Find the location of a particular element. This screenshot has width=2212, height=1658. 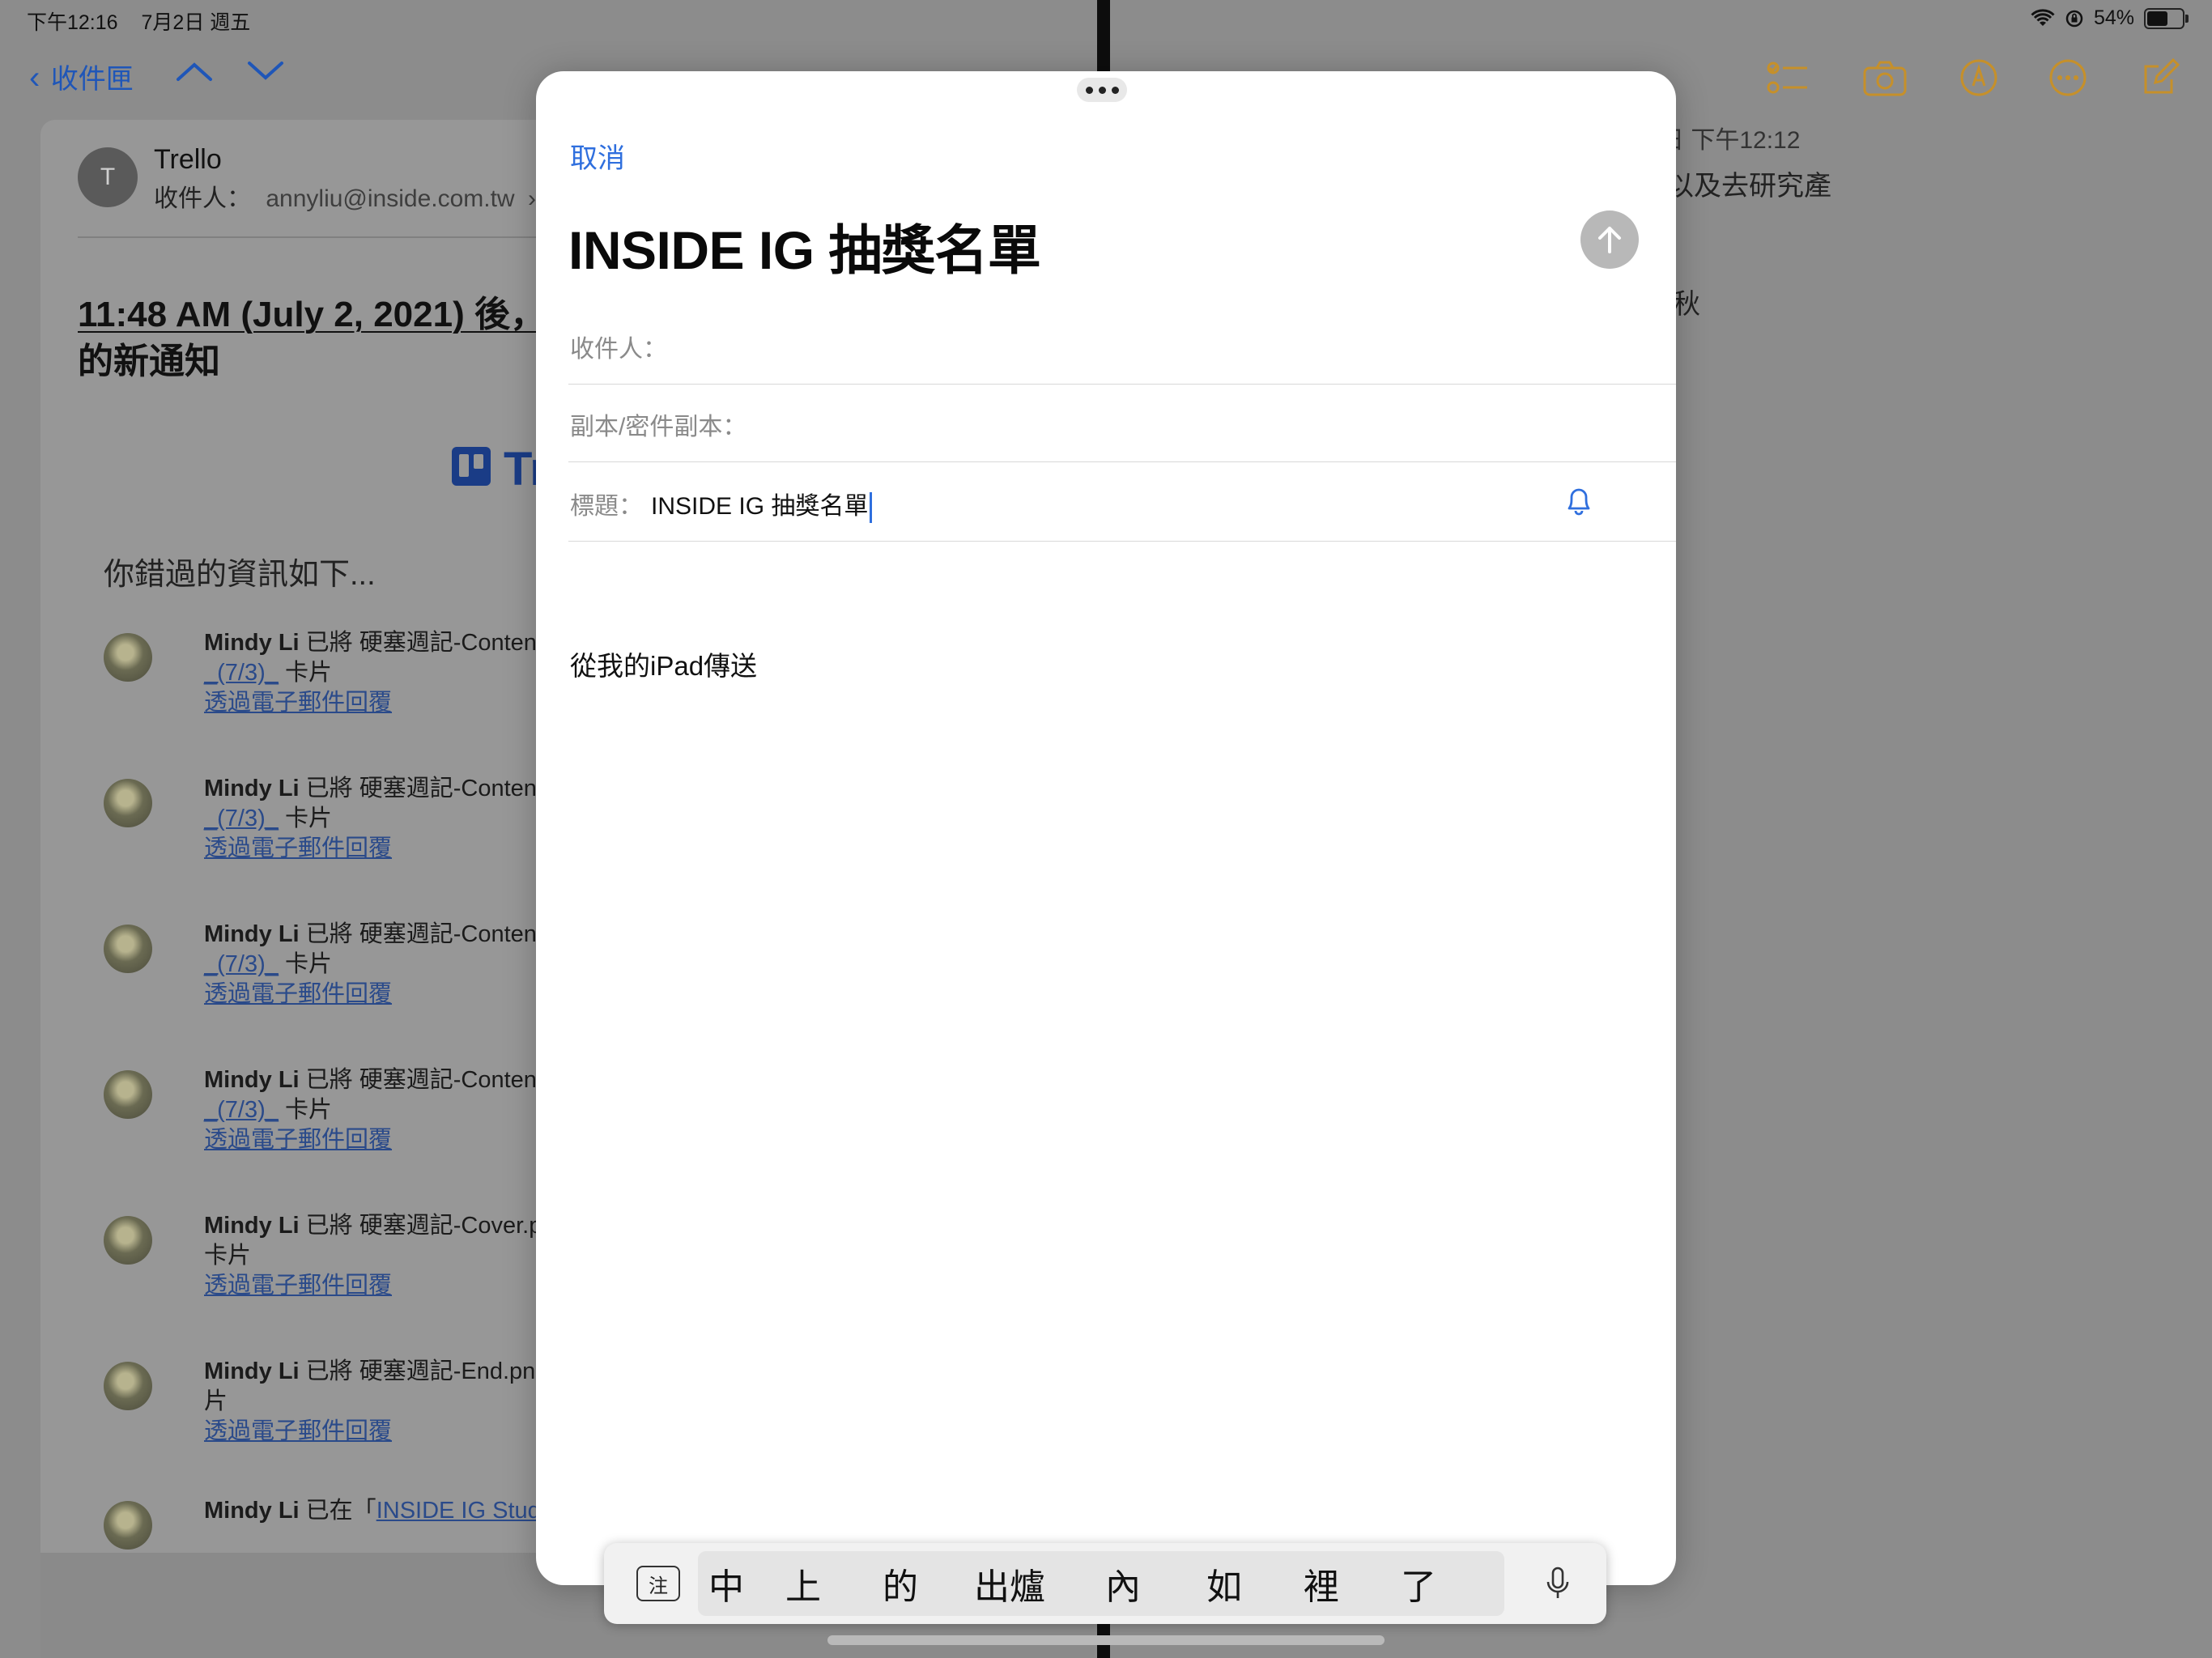

arrow-up-icon is located at coordinates (1610, 240).